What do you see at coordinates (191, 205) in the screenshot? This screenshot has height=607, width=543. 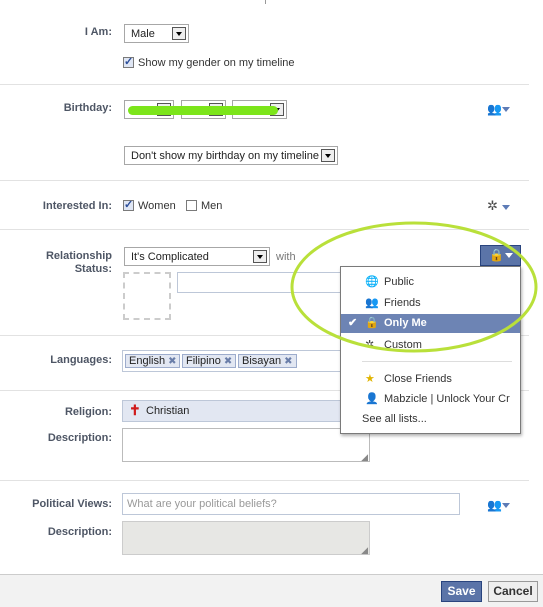 I see `men-checkbox` at bounding box center [191, 205].